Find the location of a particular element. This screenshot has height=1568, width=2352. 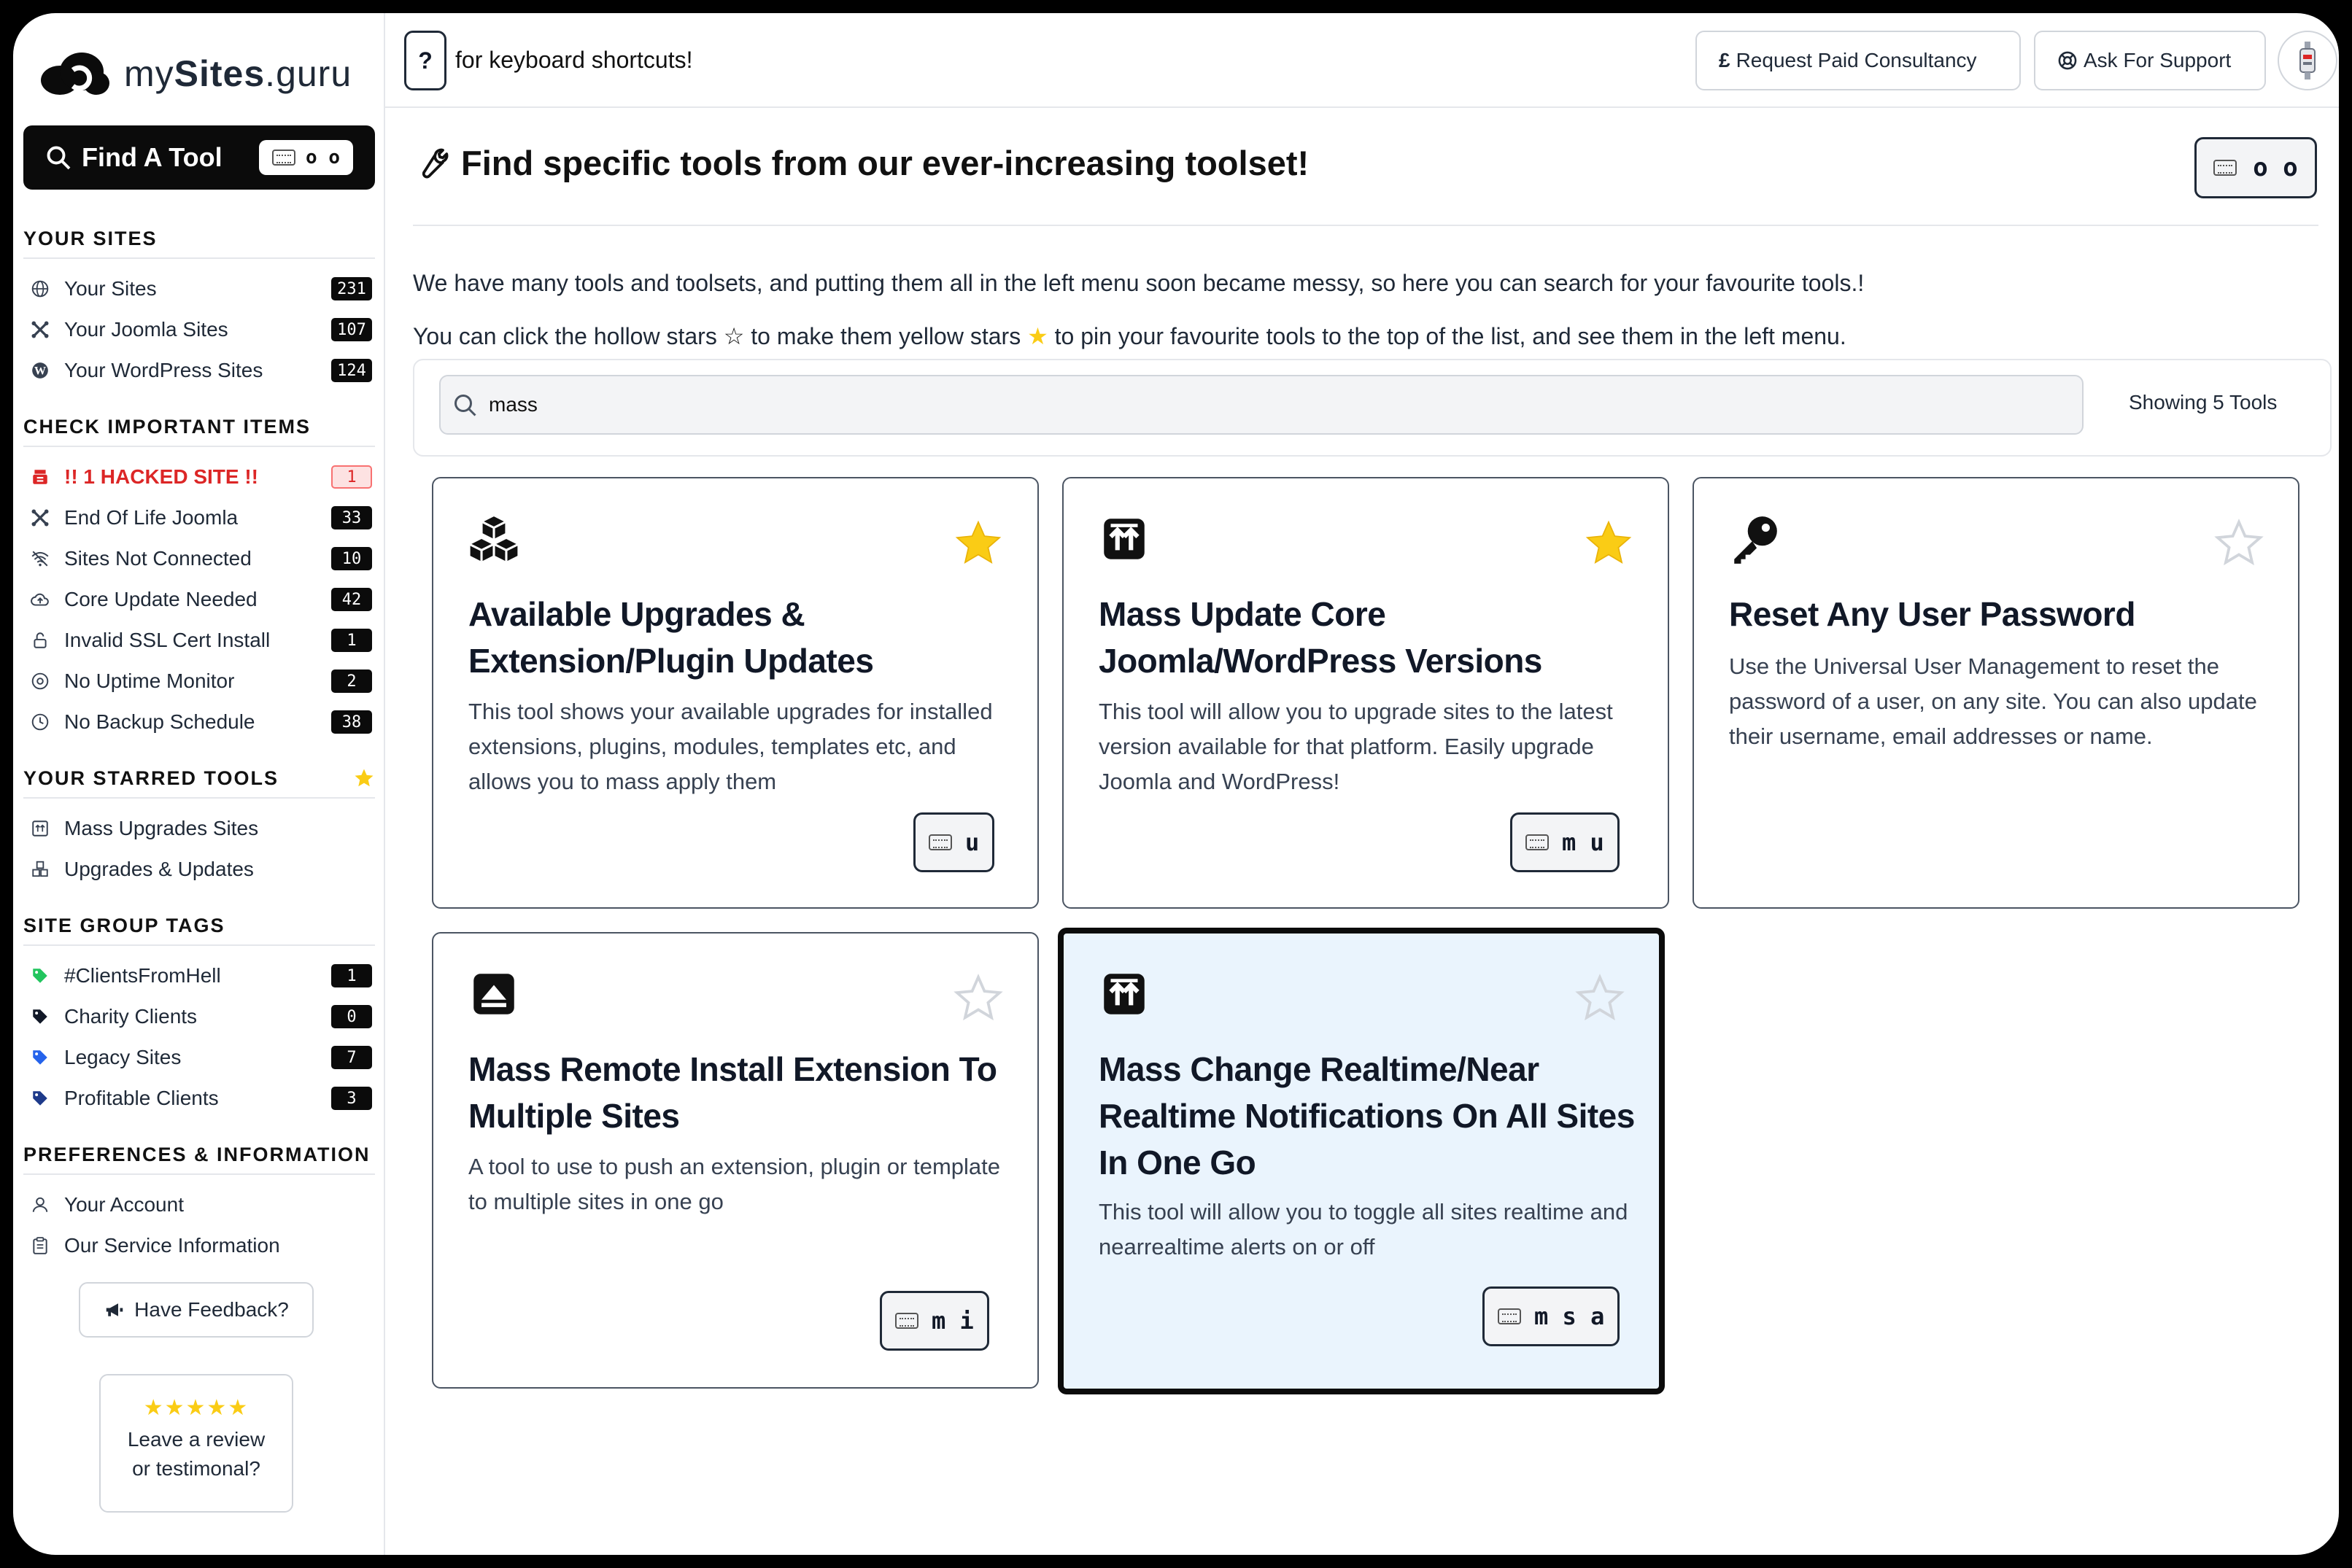

have-feedback-label: Have Feedback? is located at coordinates (212, 1309).